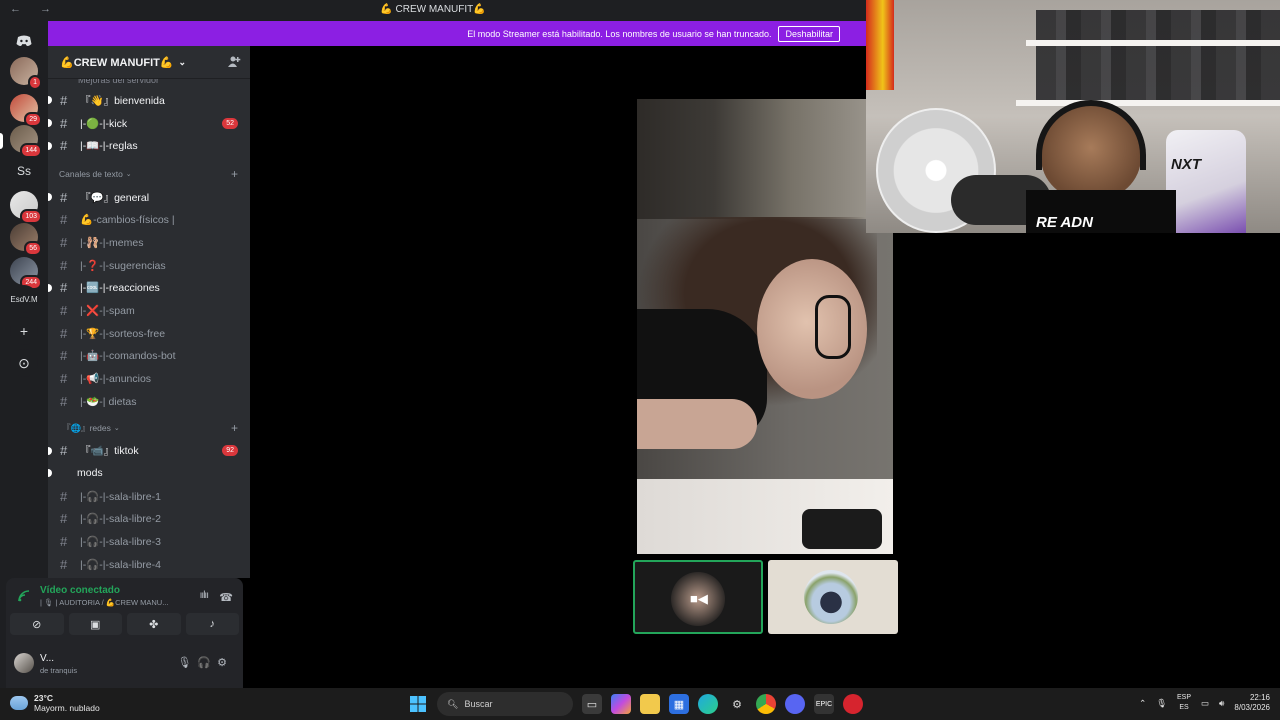  I want to click on activities-button: ✤, so click(154, 624).